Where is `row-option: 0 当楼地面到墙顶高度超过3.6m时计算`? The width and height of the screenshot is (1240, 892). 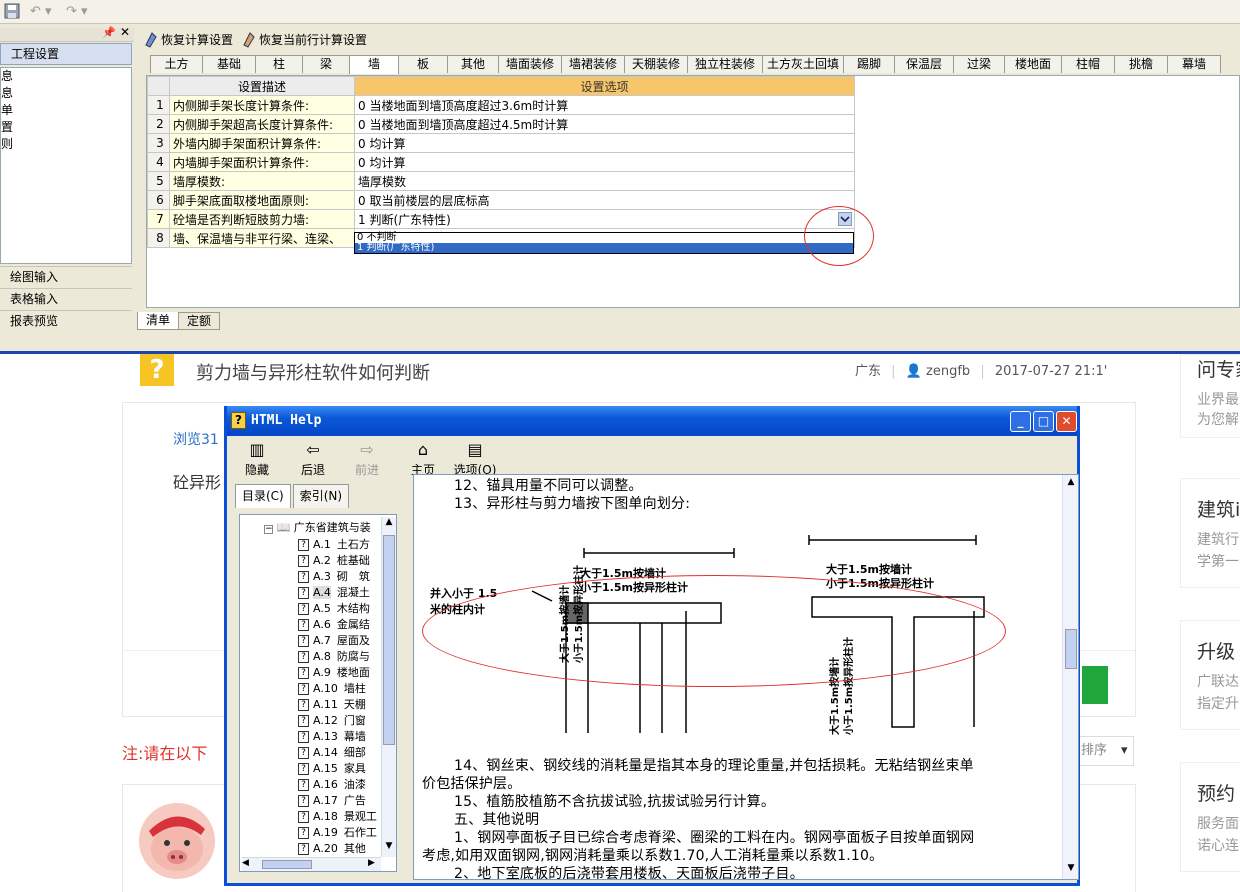
row-option: 0 当楼地面到墙顶高度超过3.6m时计算 is located at coordinates (604, 105).